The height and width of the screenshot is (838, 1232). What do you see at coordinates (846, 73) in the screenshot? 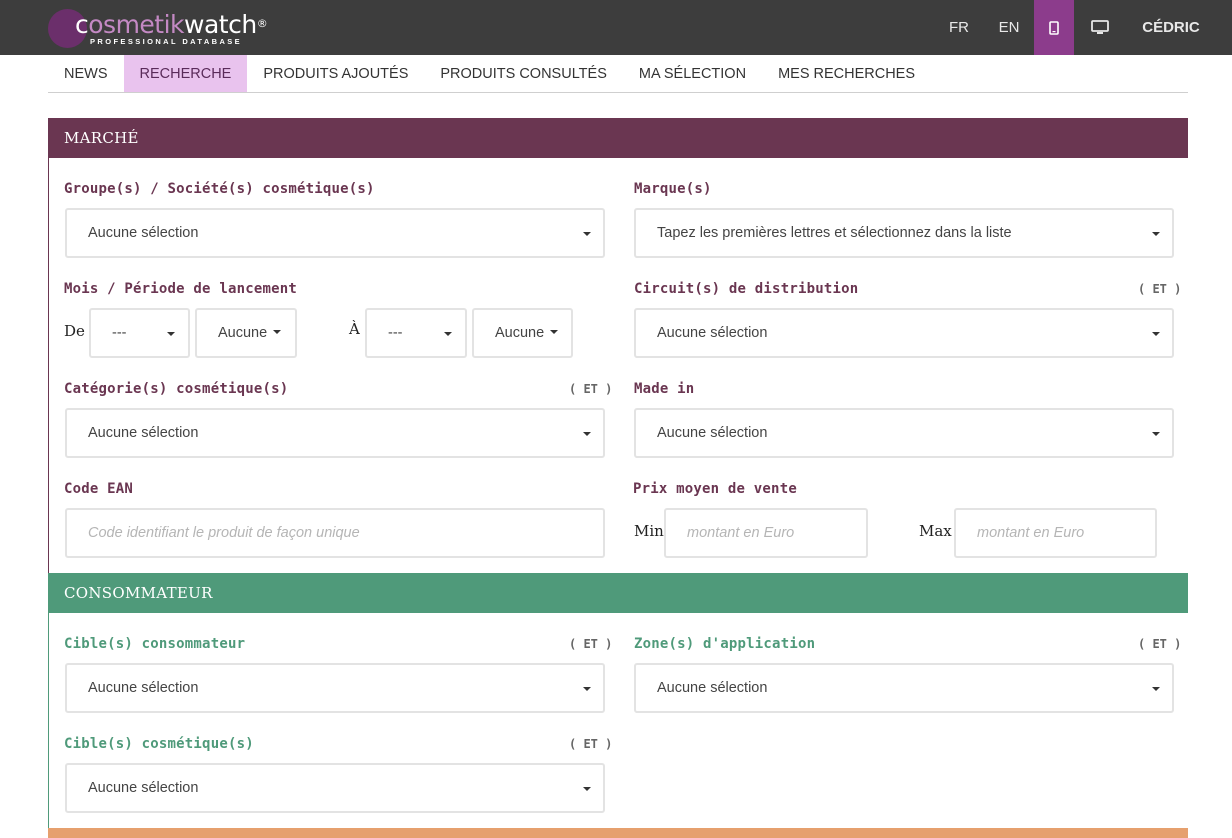
I see `tab-mes-recherches: MES RECHERCHES` at bounding box center [846, 73].